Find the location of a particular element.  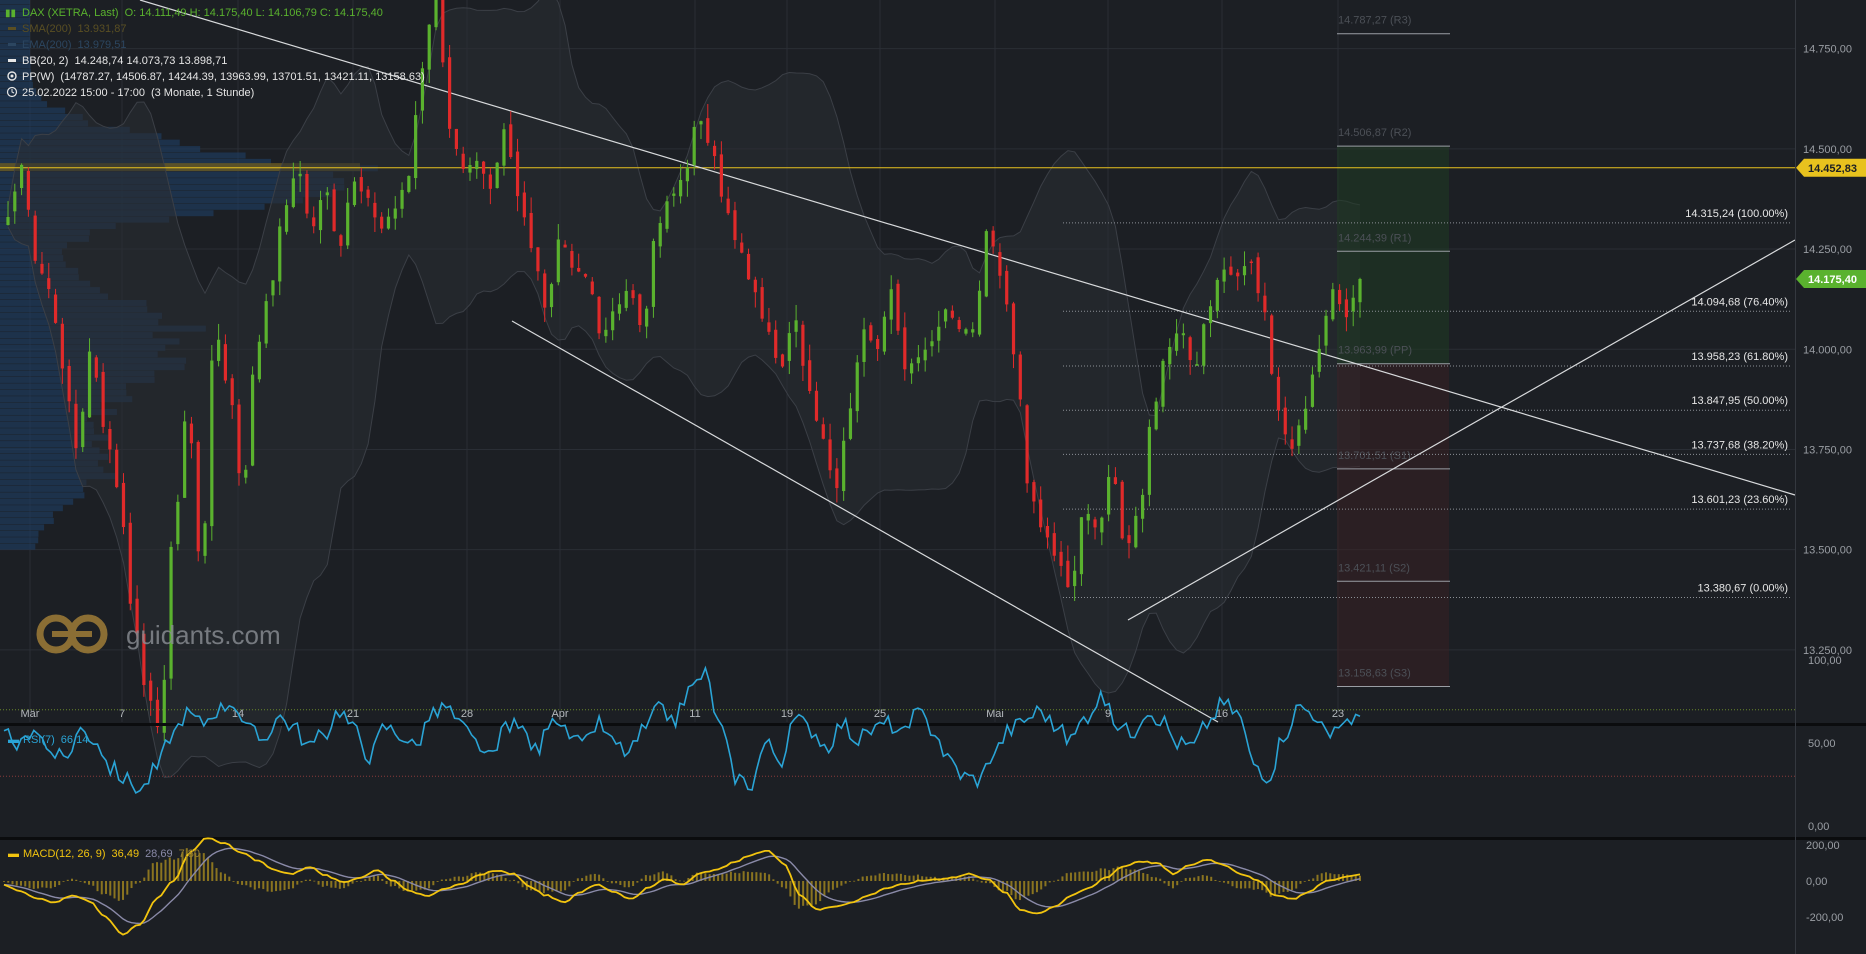

fib-label: 14.315,24 (100.00%) is located at coordinates (1736, 214).